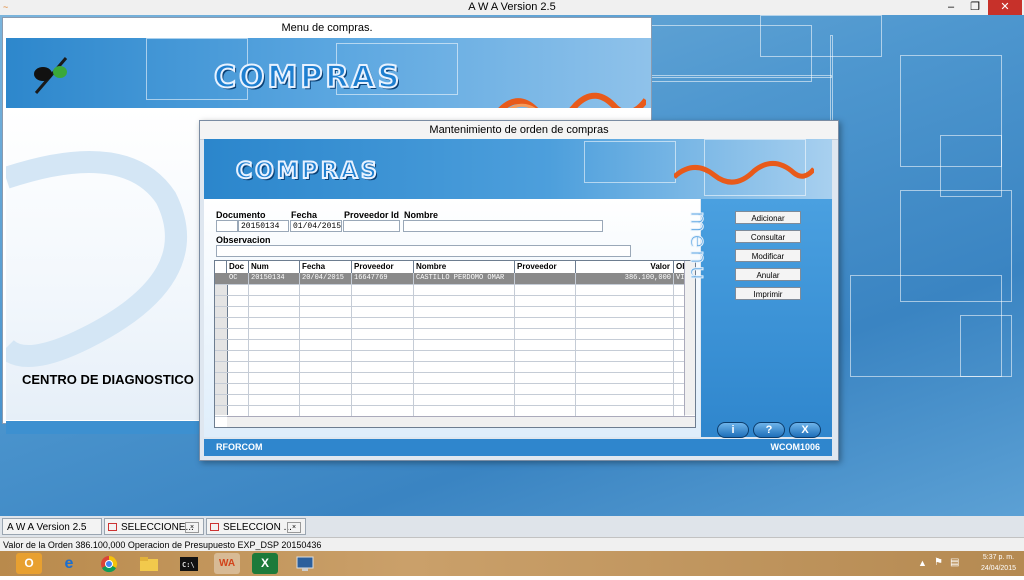  I want to click on imprimir-button: Imprimir, so click(768, 293).